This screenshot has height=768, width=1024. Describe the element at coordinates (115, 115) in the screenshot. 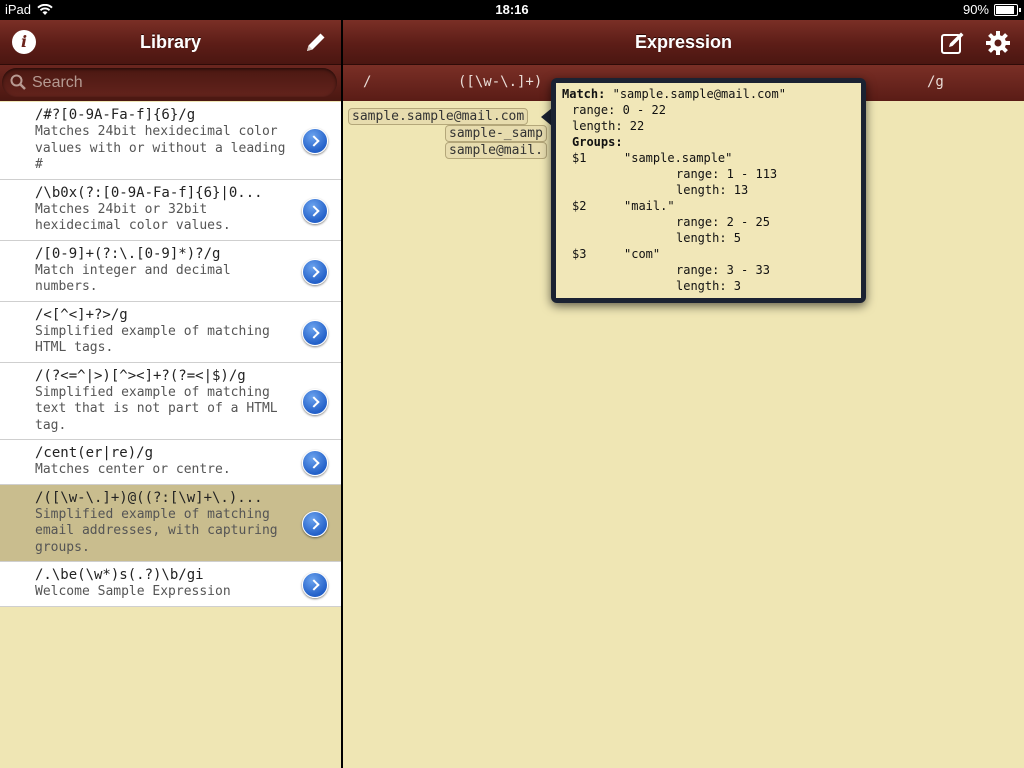

I see `list-item-title: /#?[0-9A-Fa-f]{6}/g` at that location.